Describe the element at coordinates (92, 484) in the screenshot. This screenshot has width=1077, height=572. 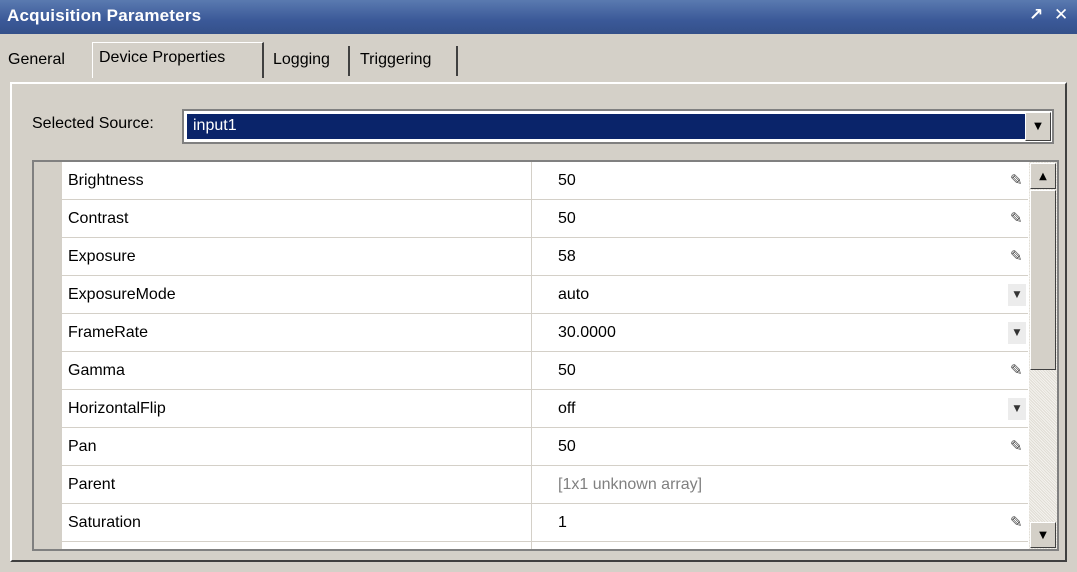
I see `property-name: Parent` at that location.